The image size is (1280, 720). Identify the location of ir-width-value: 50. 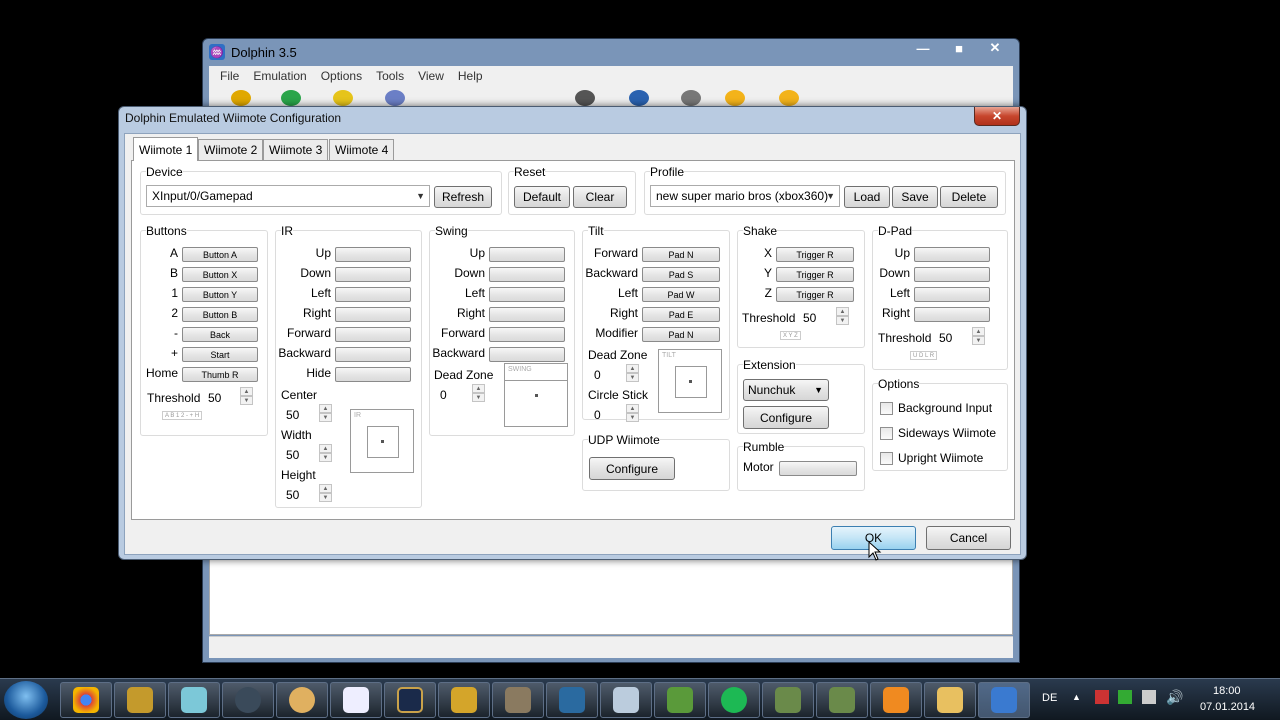
(292, 455).